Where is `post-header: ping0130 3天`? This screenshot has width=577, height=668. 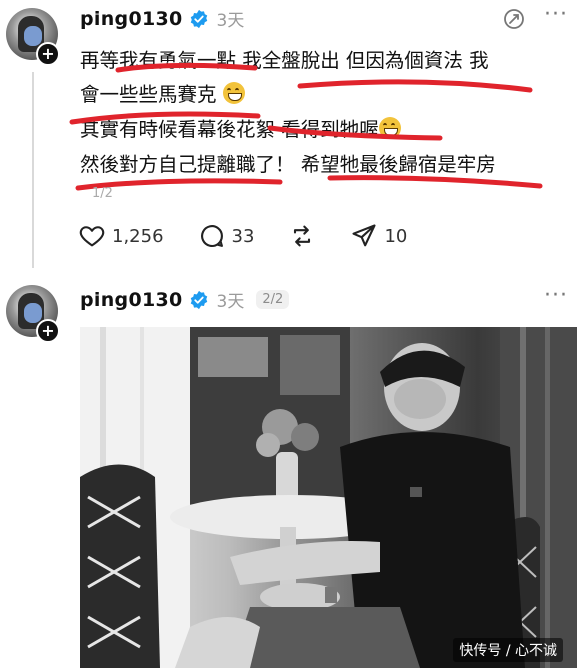 post-header: ping0130 3天 is located at coordinates (162, 19).